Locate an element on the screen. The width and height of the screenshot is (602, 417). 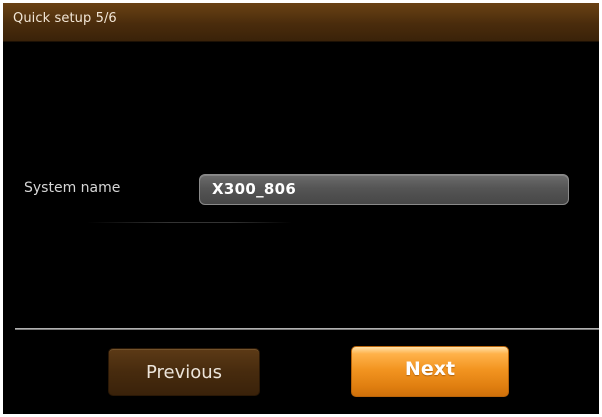
field-separator is located at coordinates (189, 222).